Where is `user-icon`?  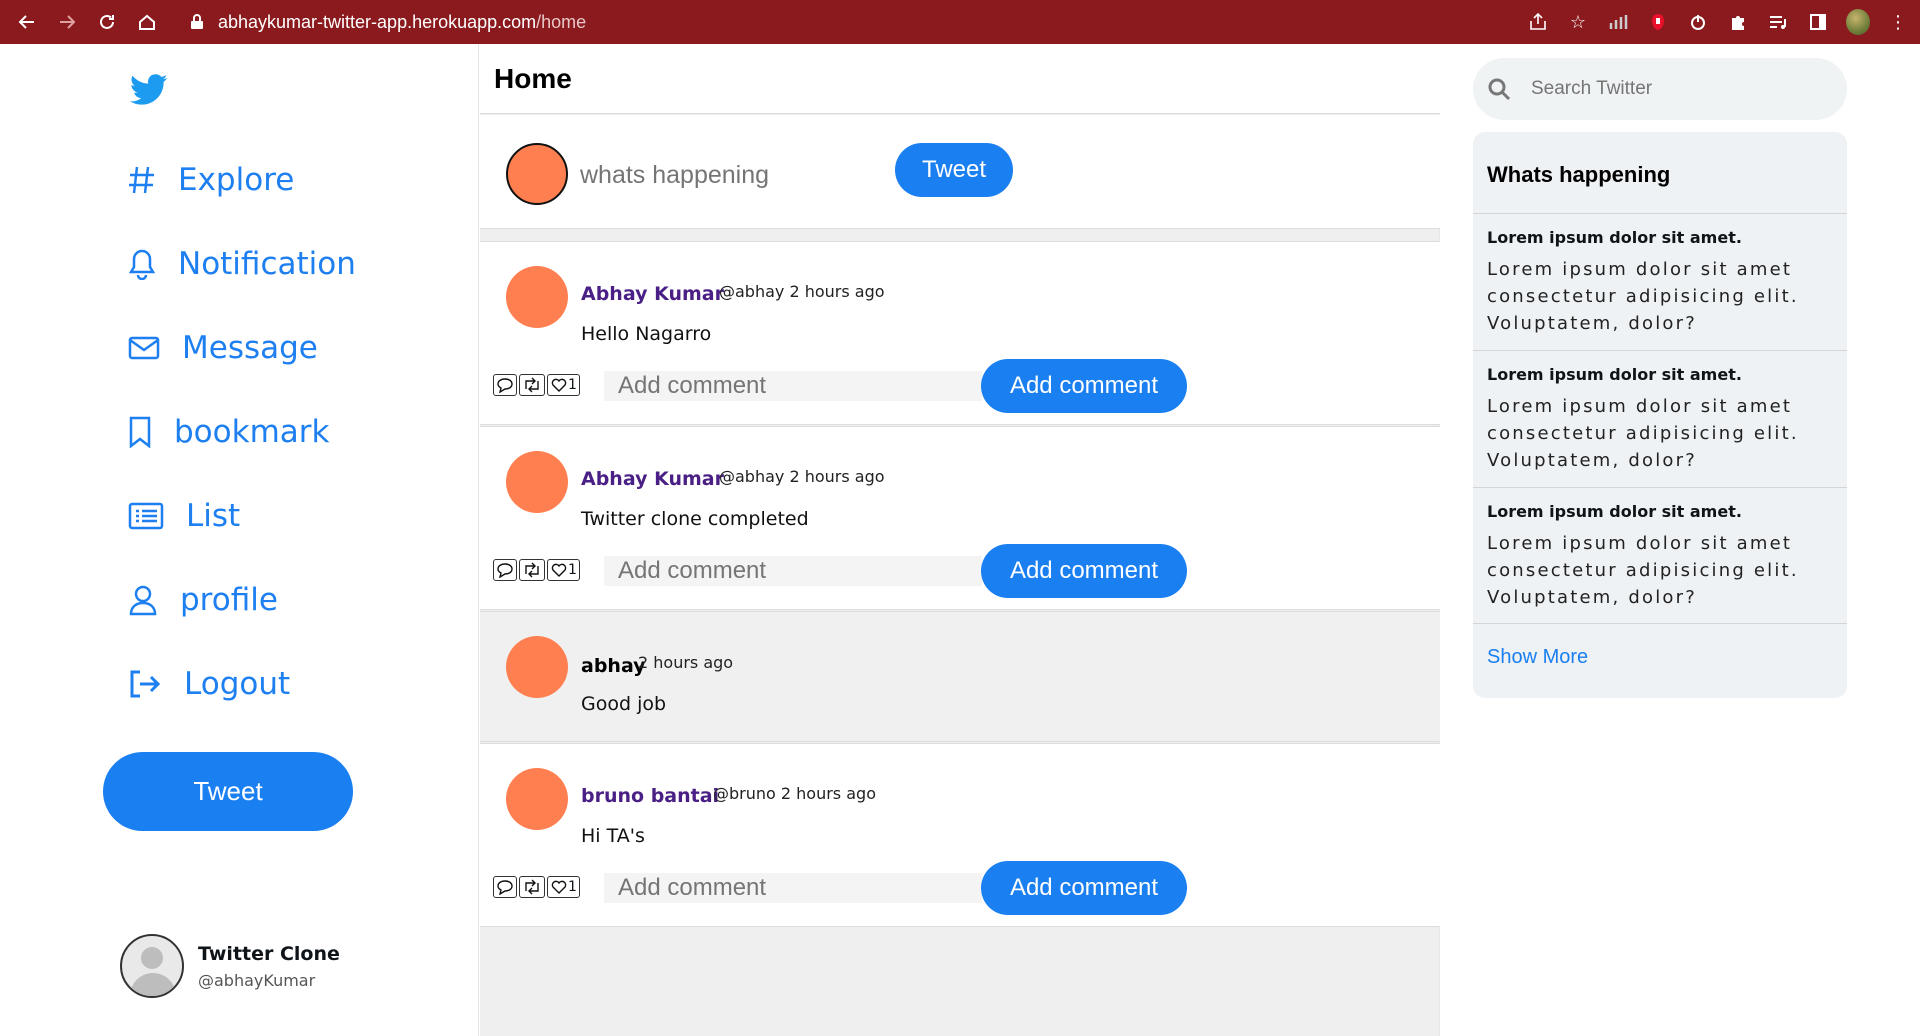 user-icon is located at coordinates (143, 600).